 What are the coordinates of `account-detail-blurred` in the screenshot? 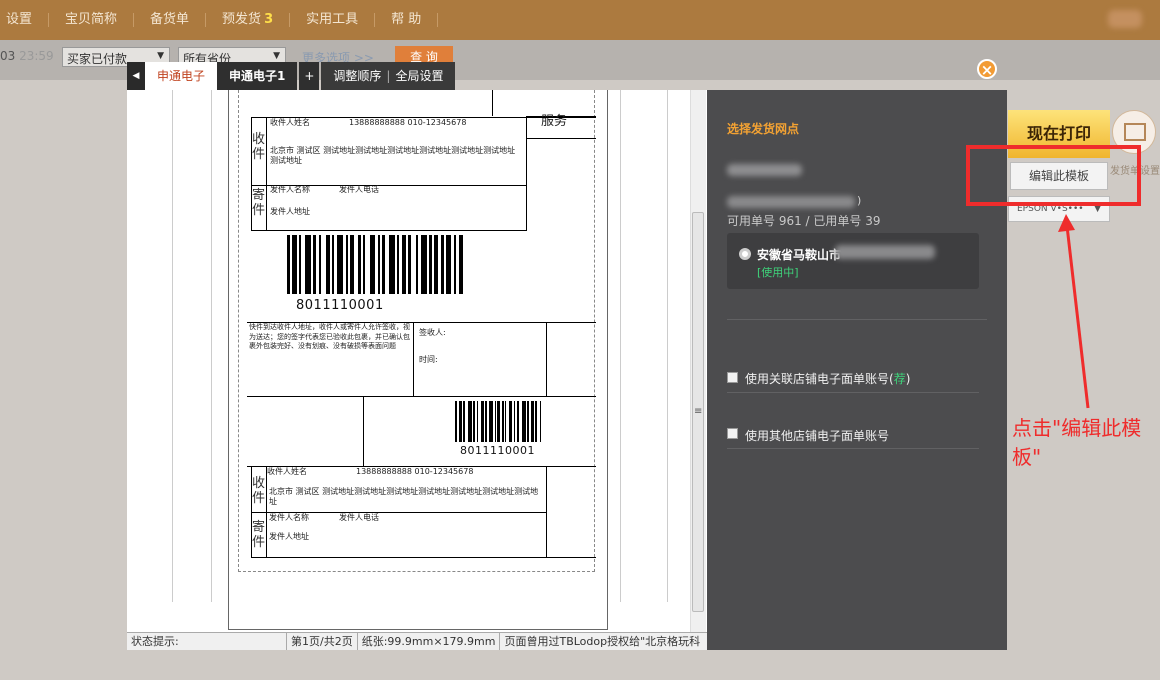 It's located at (791, 202).